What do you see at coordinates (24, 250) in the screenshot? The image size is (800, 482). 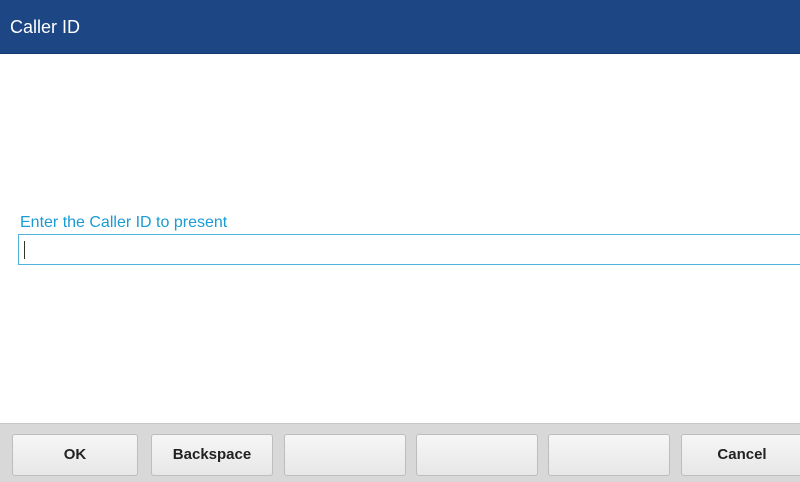 I see `text-cursor` at bounding box center [24, 250].